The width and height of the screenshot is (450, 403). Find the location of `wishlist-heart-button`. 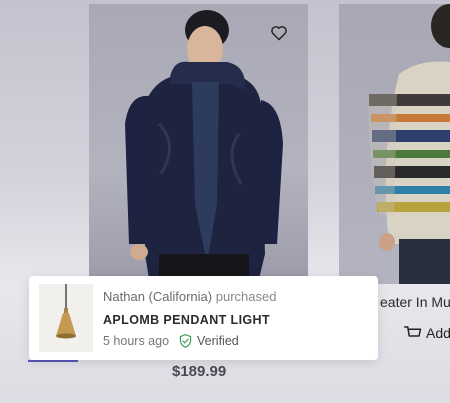

wishlist-heart-button is located at coordinates (279, 33).